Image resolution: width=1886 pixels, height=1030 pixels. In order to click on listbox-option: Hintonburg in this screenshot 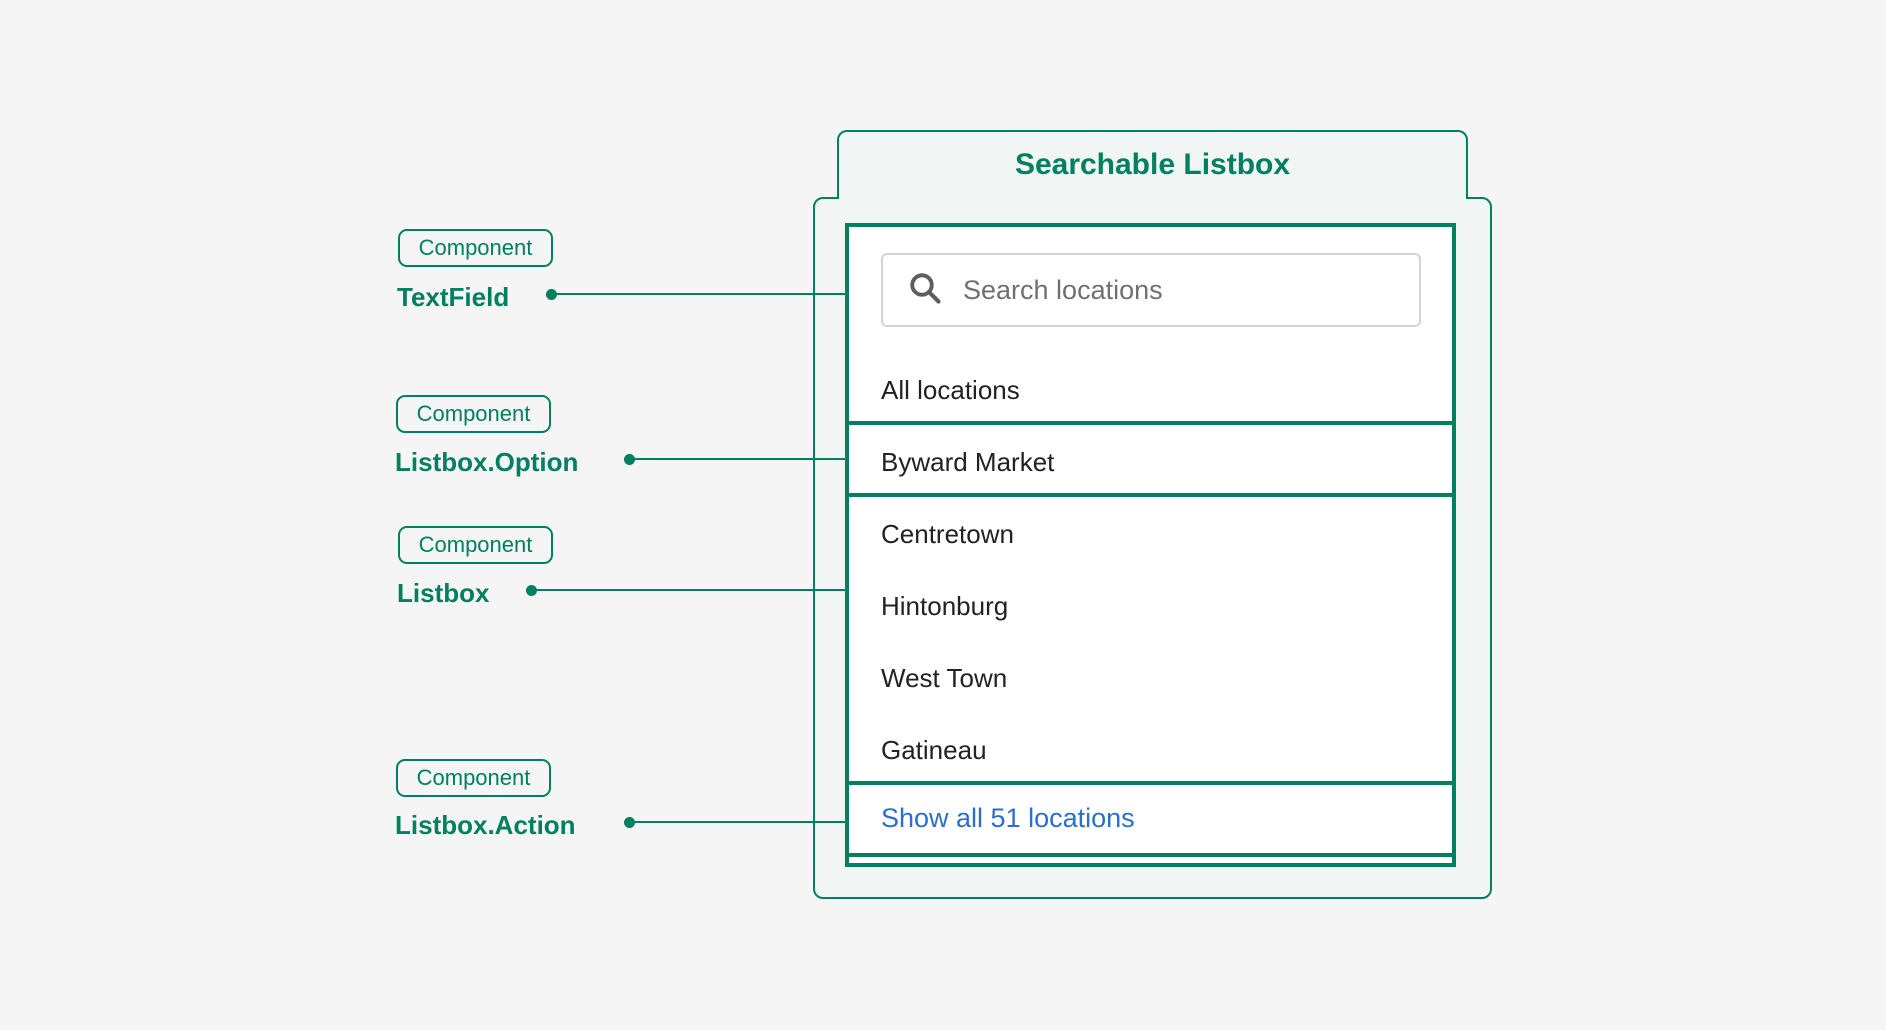, I will do `click(944, 606)`.